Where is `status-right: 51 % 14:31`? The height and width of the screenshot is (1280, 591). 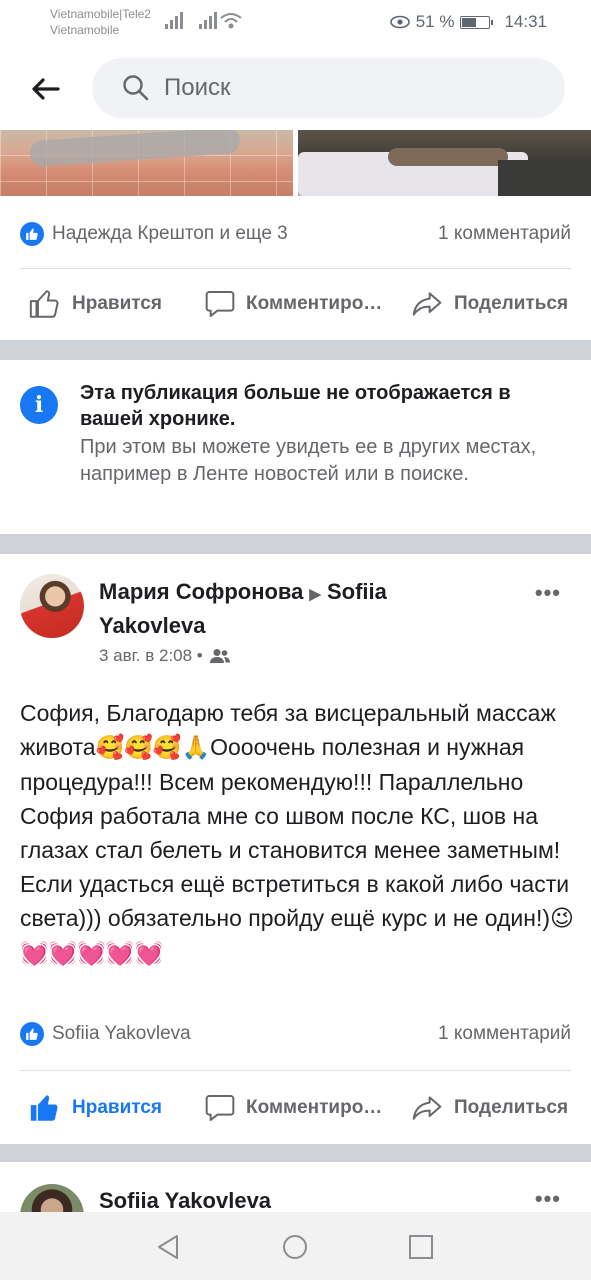 status-right: 51 % 14:31 is located at coordinates (468, 22).